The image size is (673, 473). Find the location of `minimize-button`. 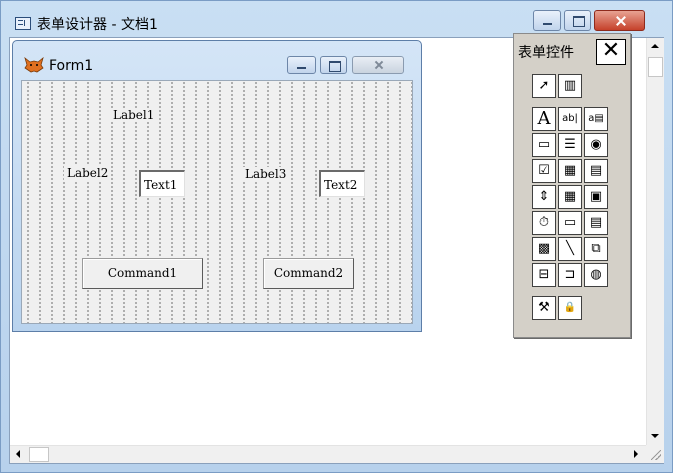

minimize-button is located at coordinates (547, 20).